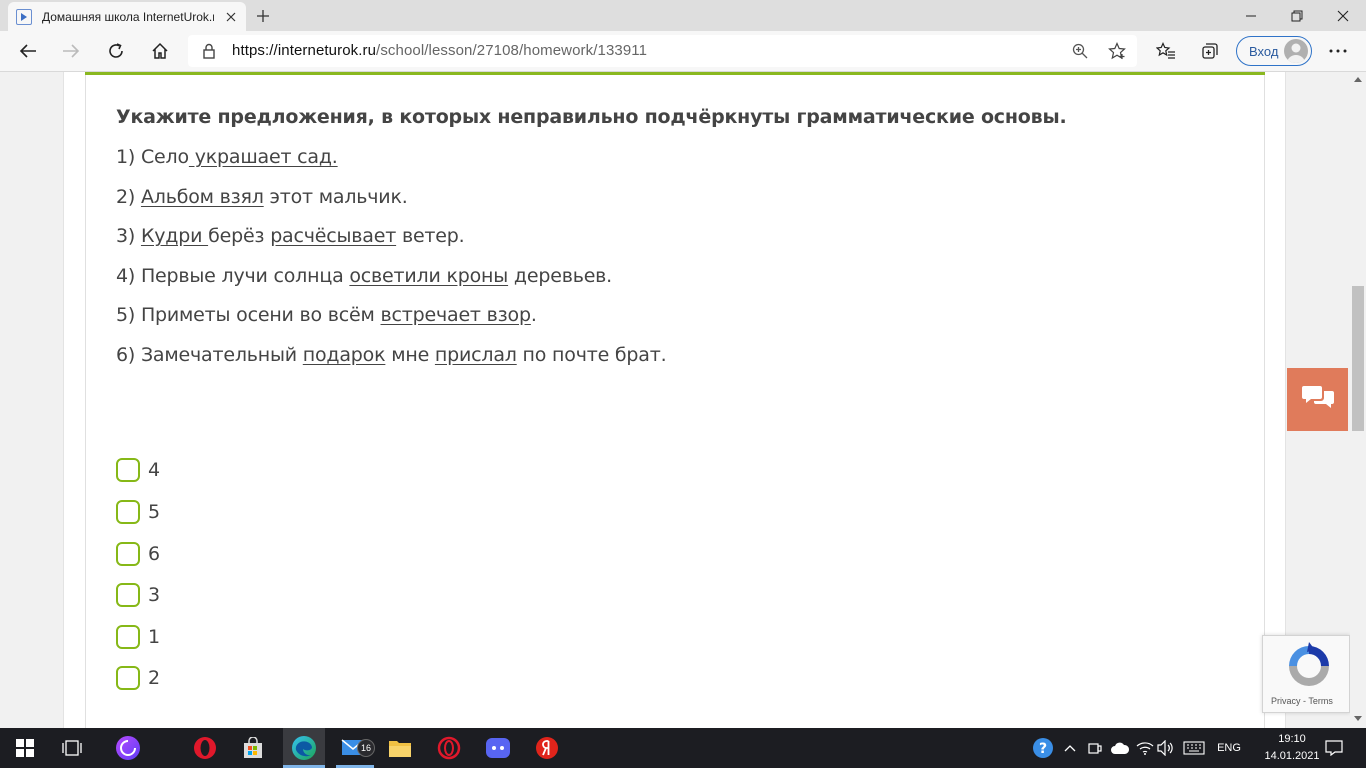  Describe the element at coordinates (1343, 15) in the screenshot. I see `close-window-icon` at that location.